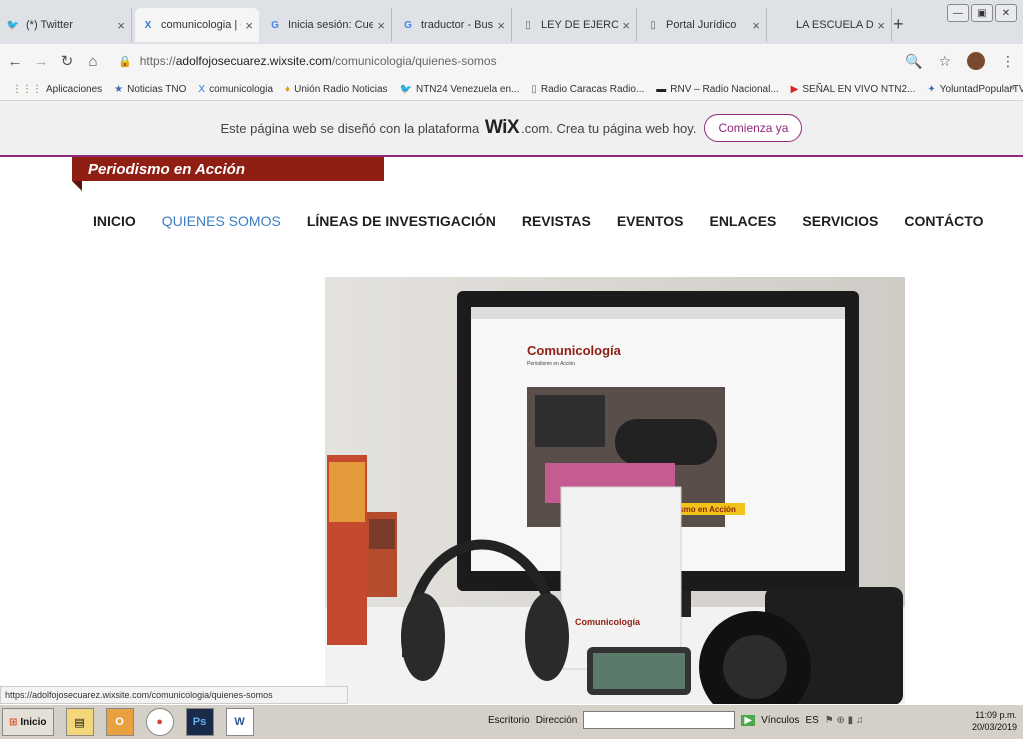  What do you see at coordinates (753, 128) in the screenshot?
I see `start-now-button: Comienza ya` at bounding box center [753, 128].